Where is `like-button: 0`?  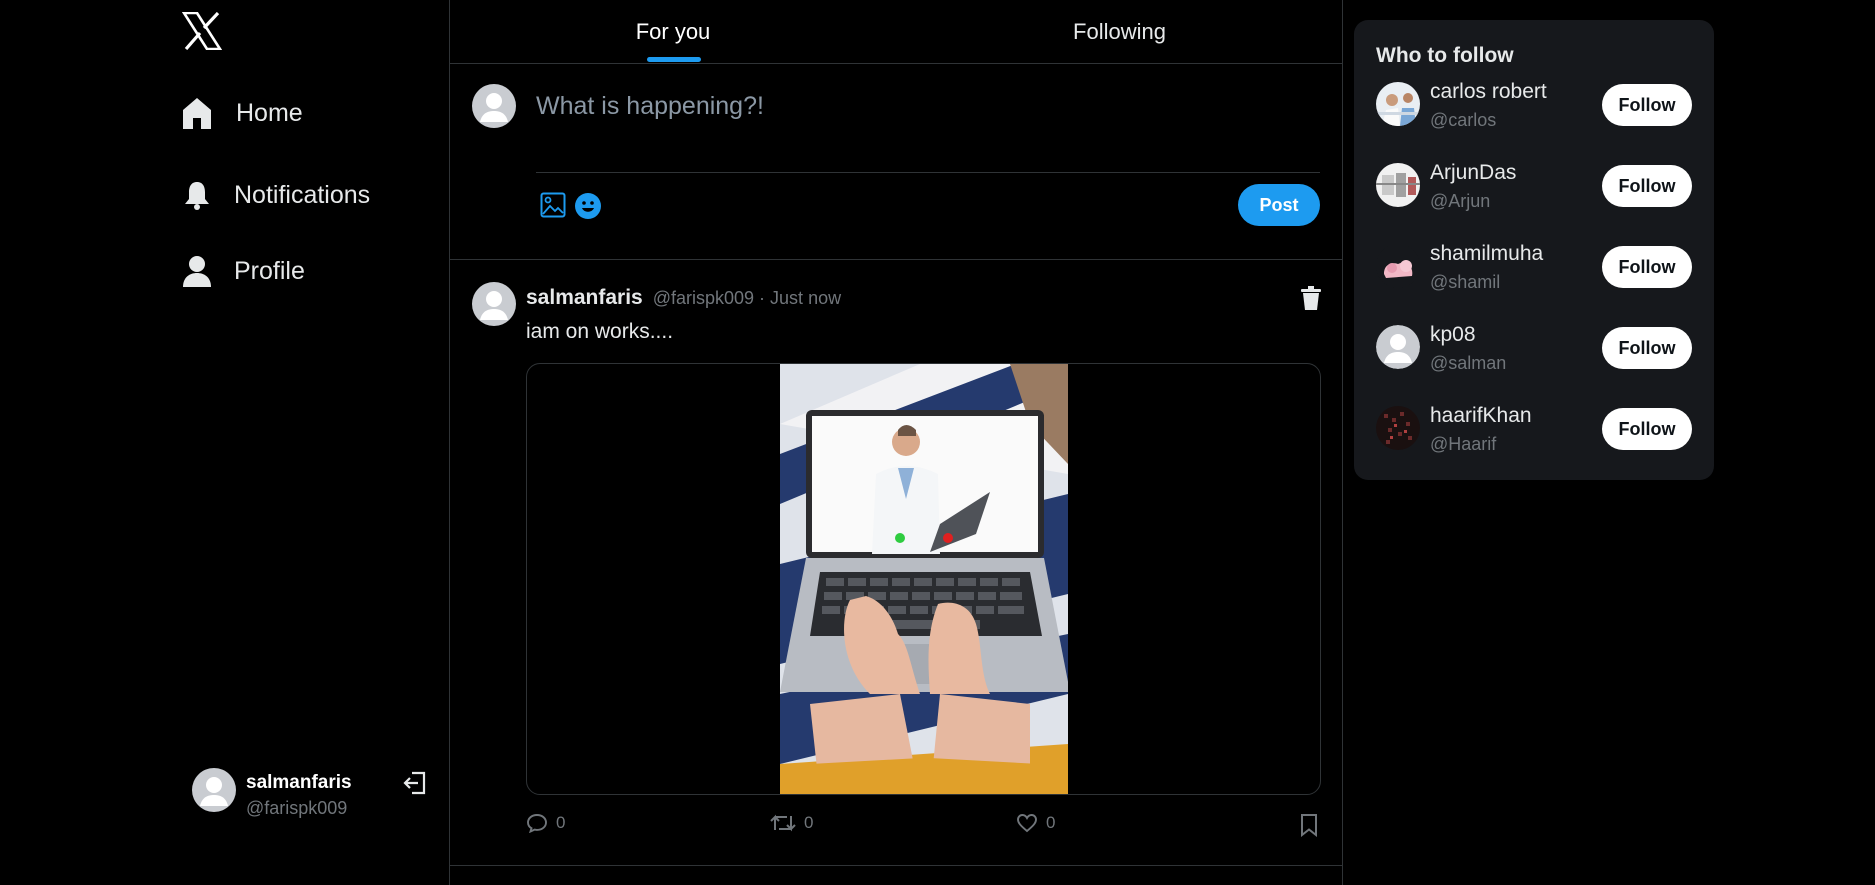 like-button: 0 is located at coordinates (1035, 823).